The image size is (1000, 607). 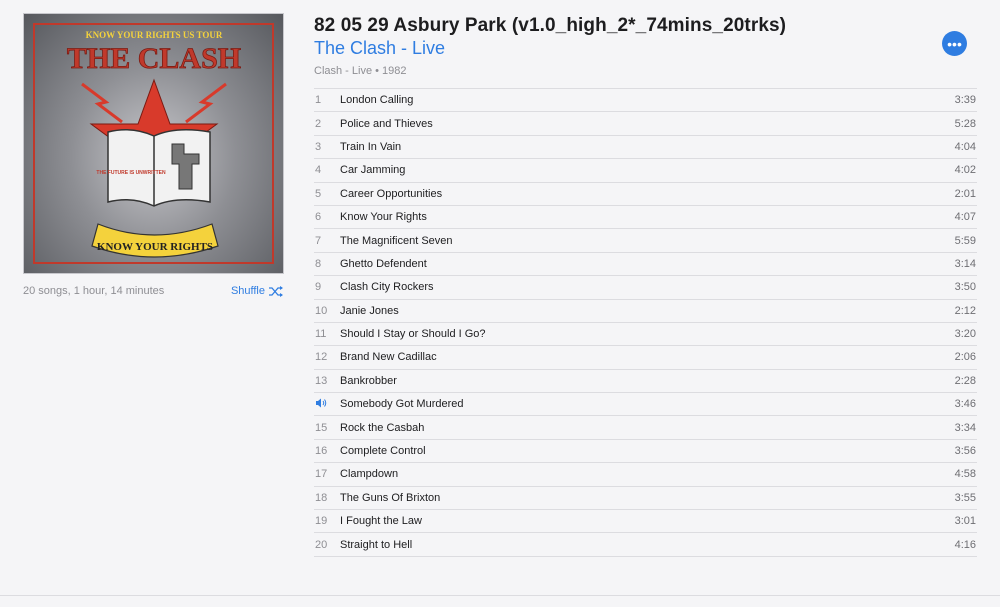 I want to click on track-number: 16, so click(x=321, y=451).